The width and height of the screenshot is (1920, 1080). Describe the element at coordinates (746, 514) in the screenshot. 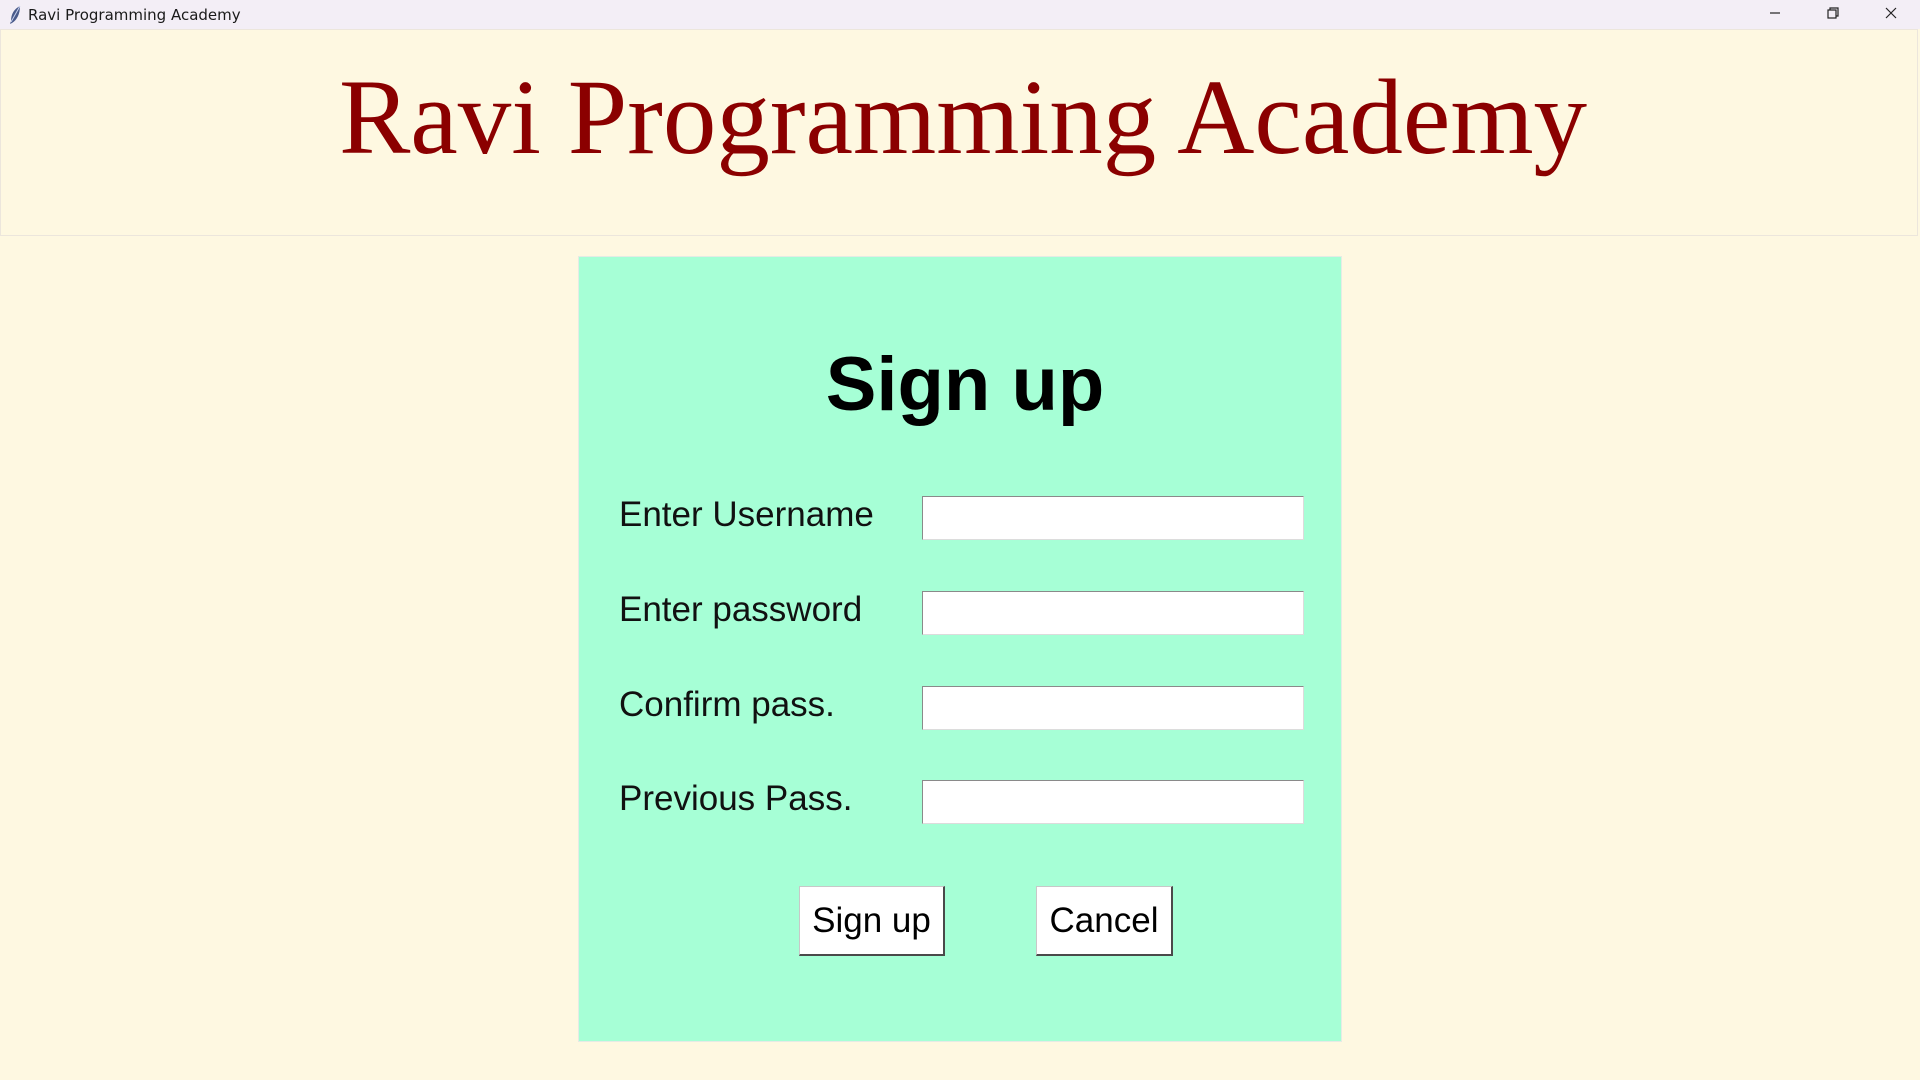

I see `username-label: Enter Username` at that location.